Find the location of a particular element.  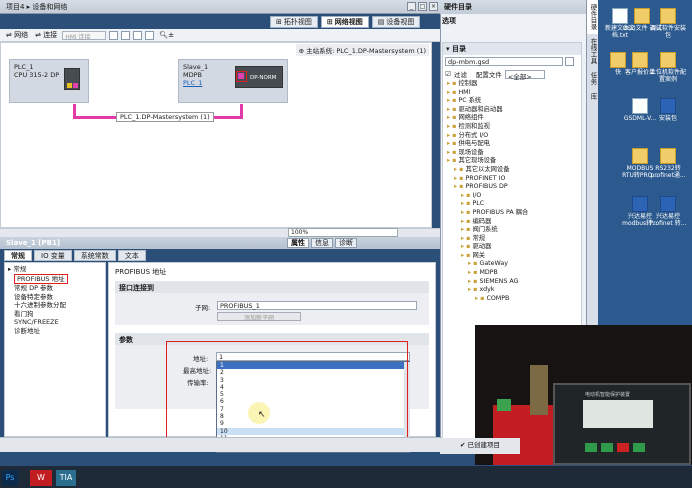

catalog-tree-item: ▸ ▪ 常规 is located at coordinates (512, 239).